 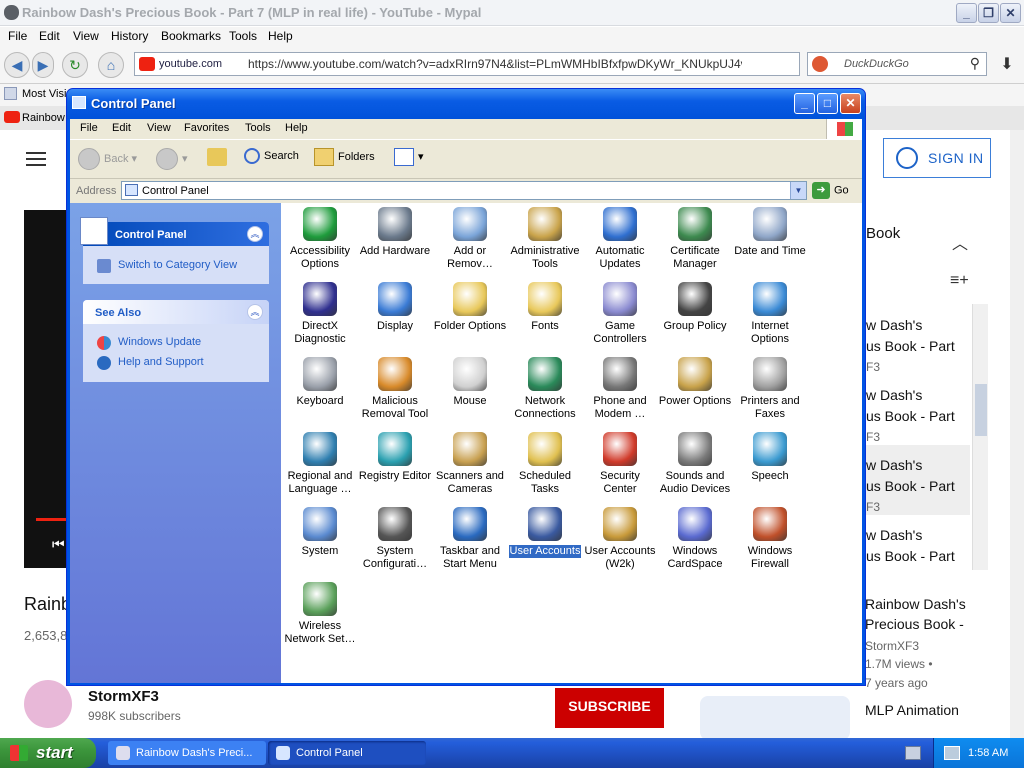 What do you see at coordinates (75, 65) in the screenshot?
I see `reload-icon: ↻` at bounding box center [75, 65].